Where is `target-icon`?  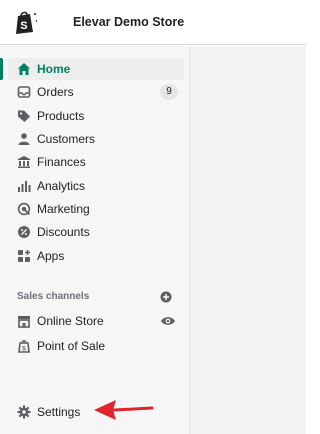 target-icon is located at coordinates (24, 209).